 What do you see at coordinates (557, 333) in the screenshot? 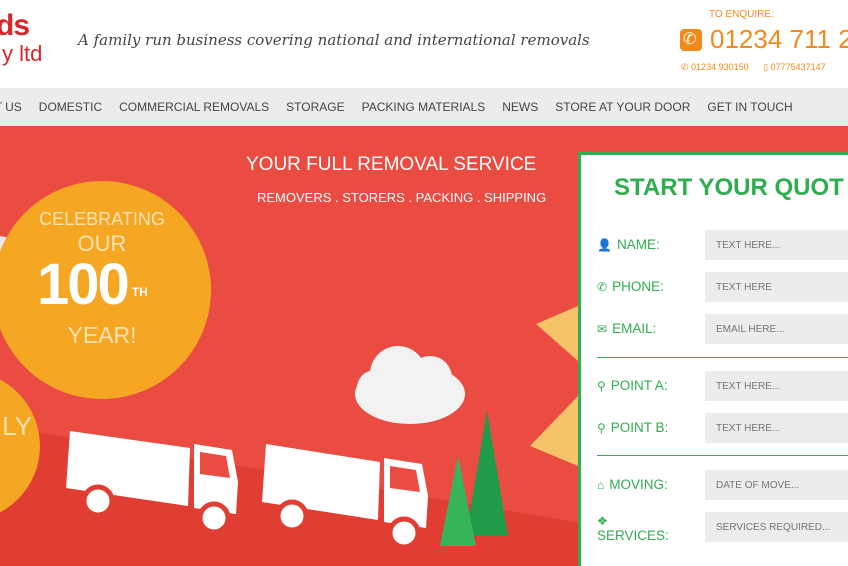
I see `paper-plane-top` at bounding box center [557, 333].